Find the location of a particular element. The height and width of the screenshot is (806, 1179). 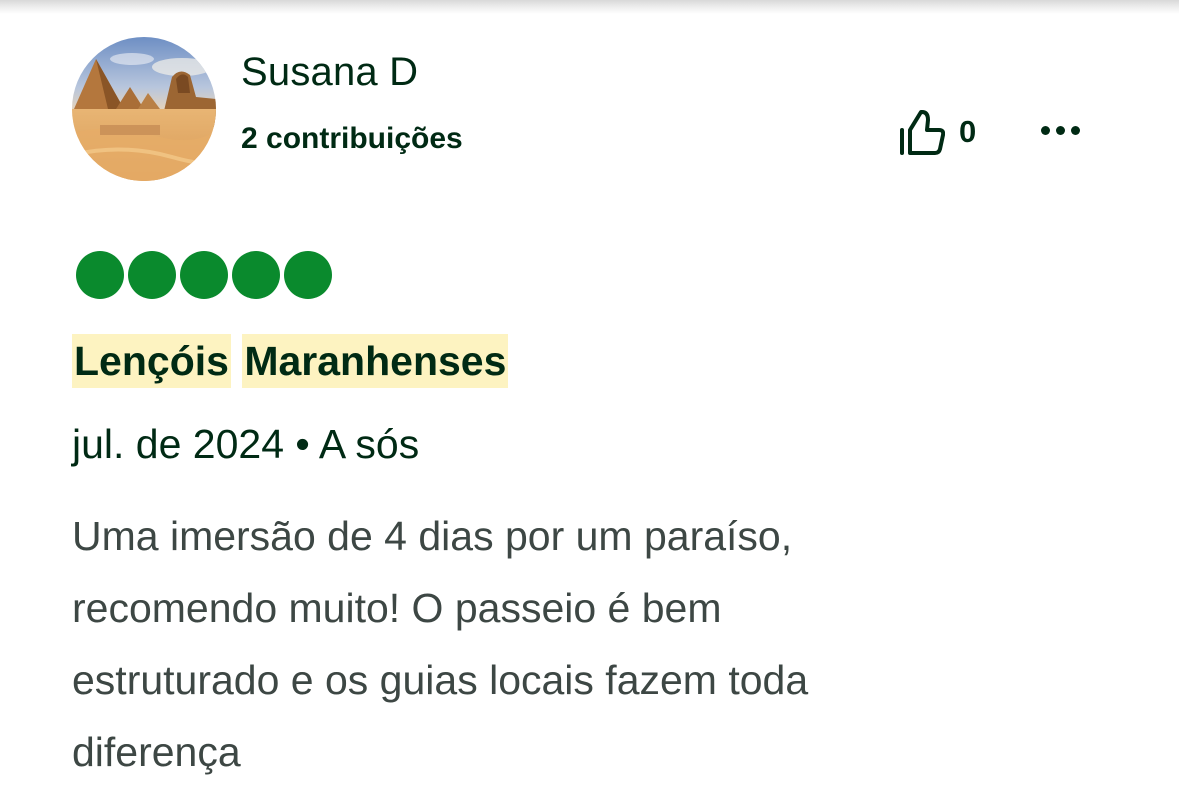

thumbs-up-icon is located at coordinates (922, 132).